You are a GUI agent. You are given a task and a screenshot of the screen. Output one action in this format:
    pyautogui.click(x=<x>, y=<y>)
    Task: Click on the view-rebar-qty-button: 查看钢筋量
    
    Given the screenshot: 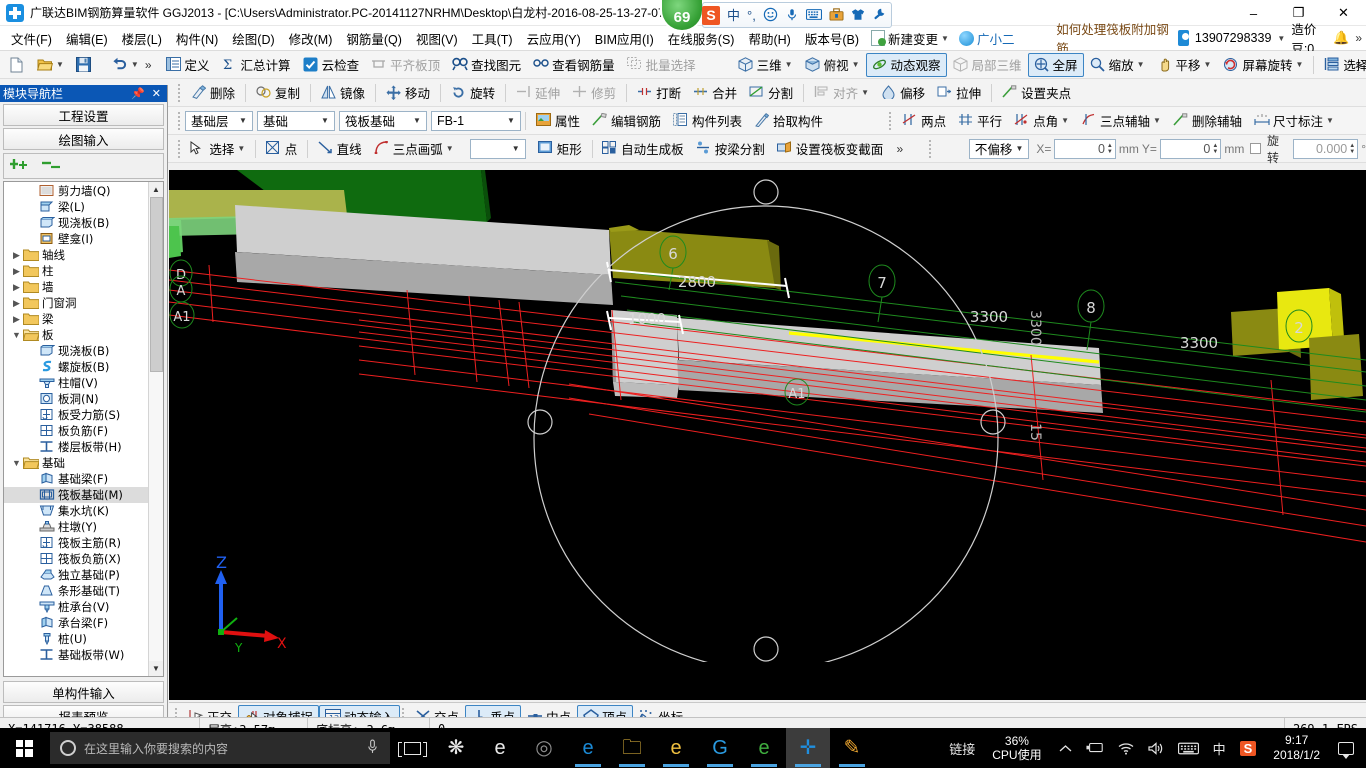 What is the action you would take?
    pyautogui.click(x=574, y=65)
    